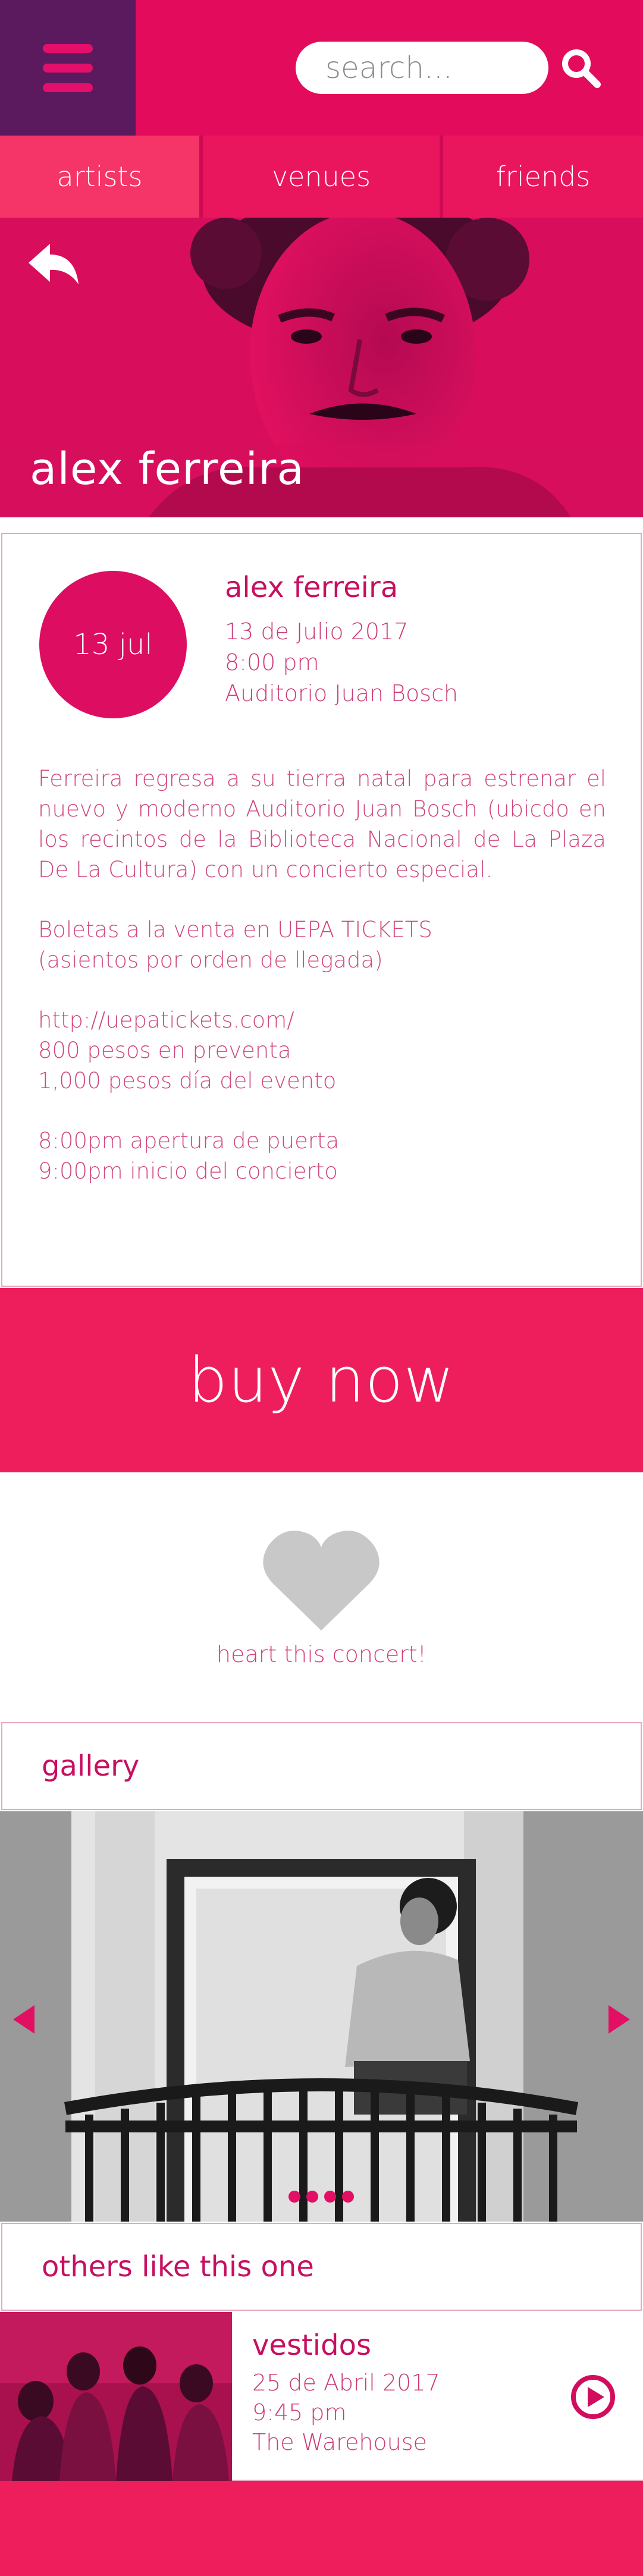  I want to click on similar-concert-name: vestidos, so click(311, 2345).